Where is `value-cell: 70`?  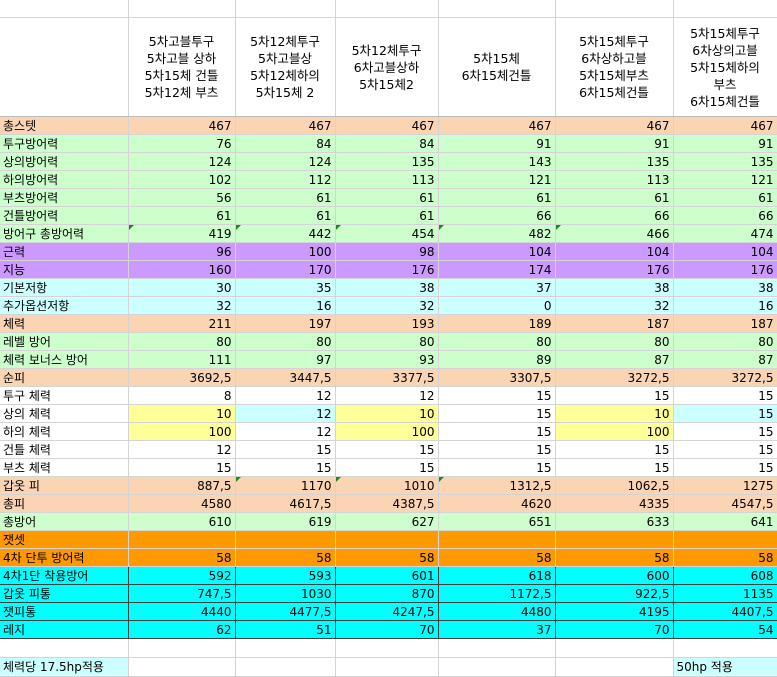 value-cell: 70 is located at coordinates (614, 629).